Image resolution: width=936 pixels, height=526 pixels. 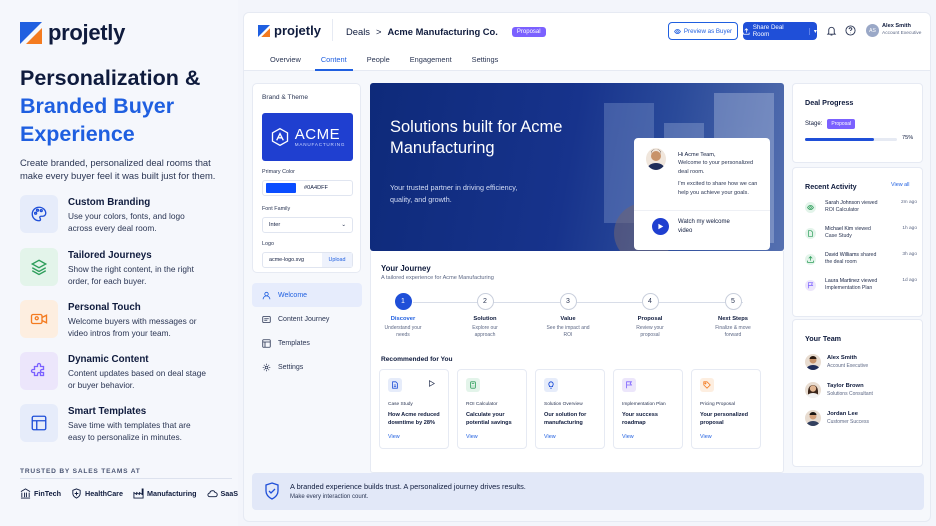 I want to click on help-icon, so click(x=850, y=30).